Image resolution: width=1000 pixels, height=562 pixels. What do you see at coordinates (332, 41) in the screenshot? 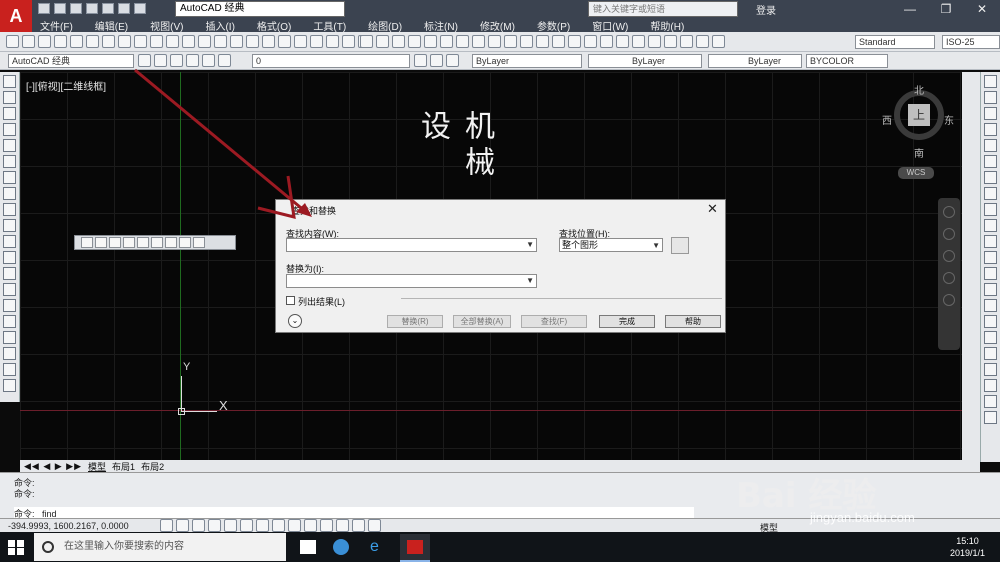
I see `tool-markup-icon` at bounding box center [332, 41].